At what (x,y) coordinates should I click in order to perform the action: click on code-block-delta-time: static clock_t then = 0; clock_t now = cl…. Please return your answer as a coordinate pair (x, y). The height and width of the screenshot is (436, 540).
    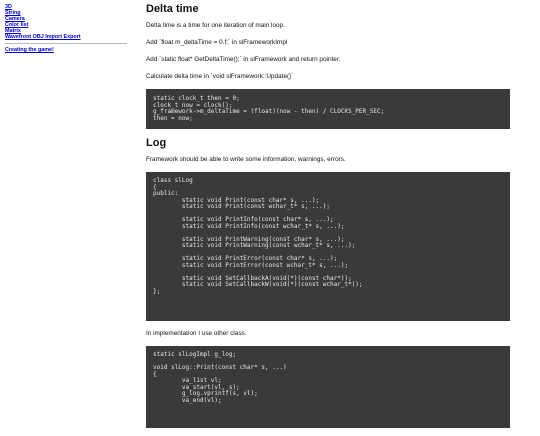
    Looking at the image, I should click on (328, 109).